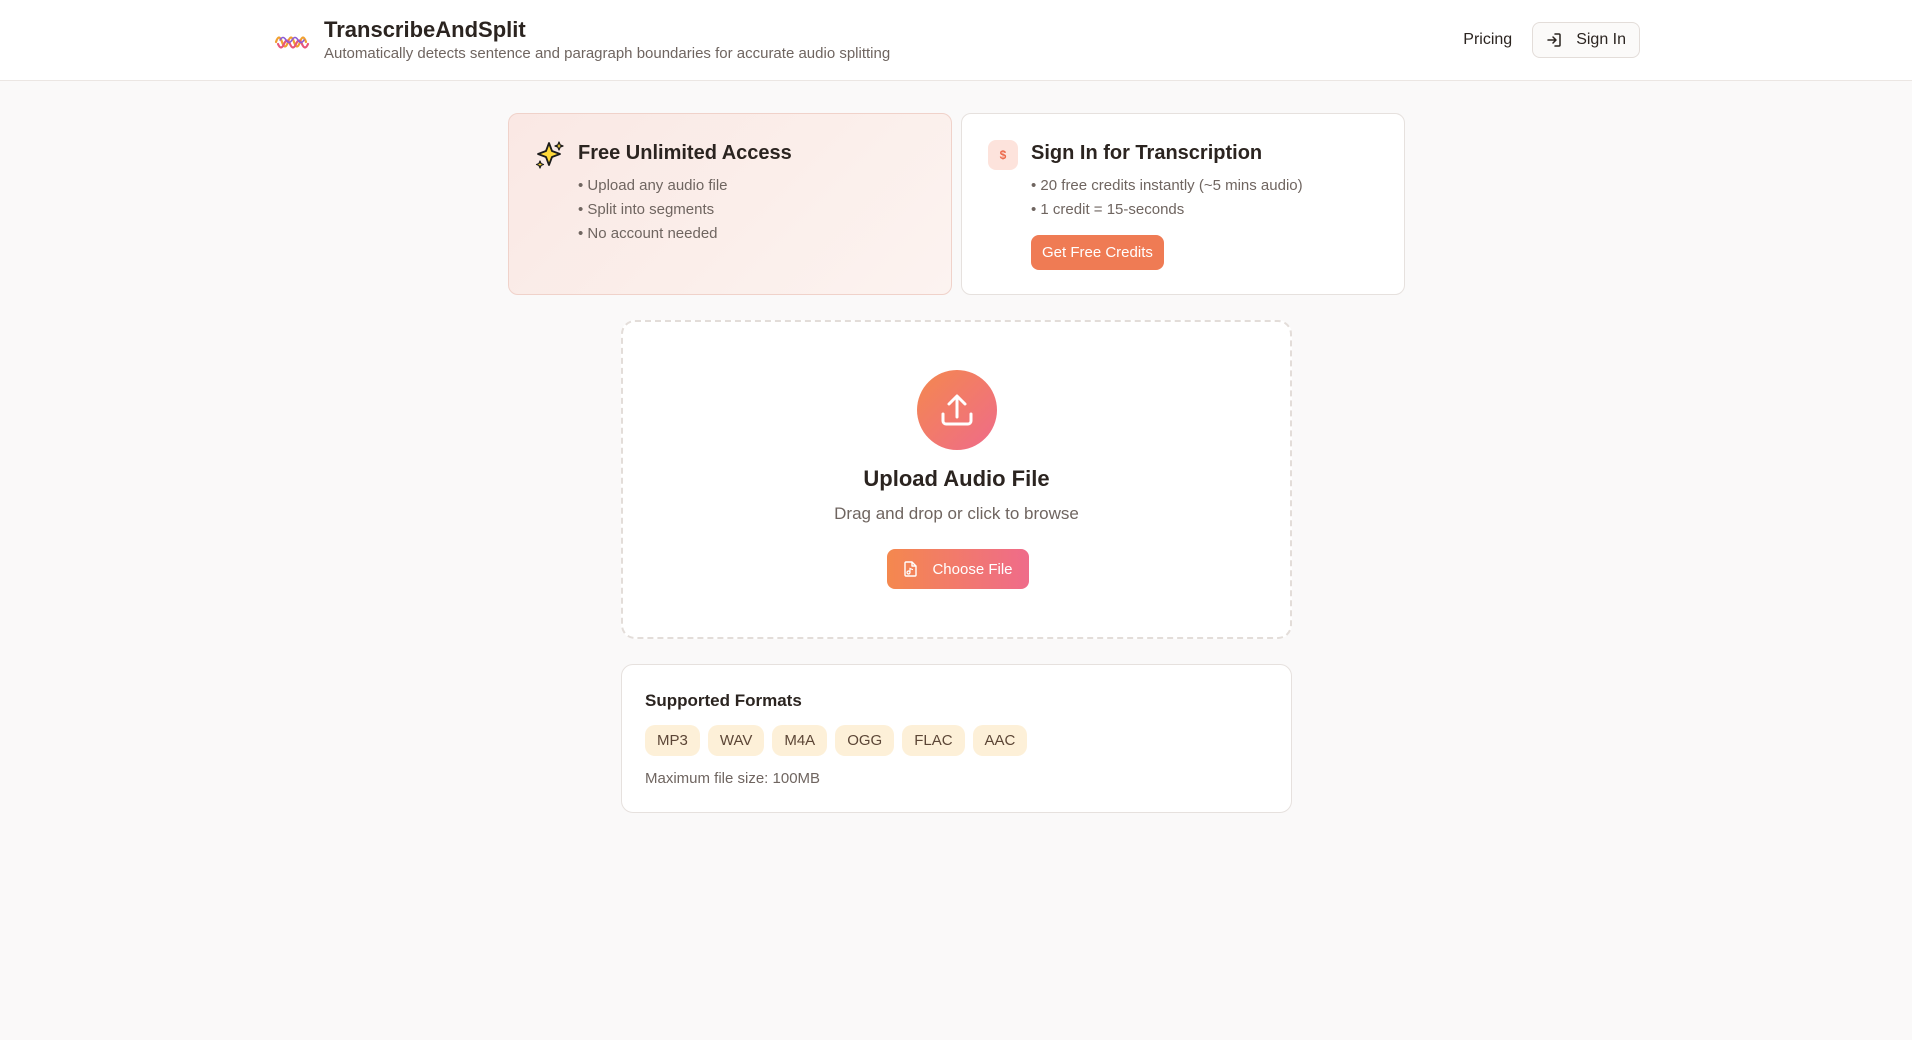 Image resolution: width=1912 pixels, height=1040 pixels. I want to click on sign-in-card-title: Sign In for Transcription, so click(1147, 153).